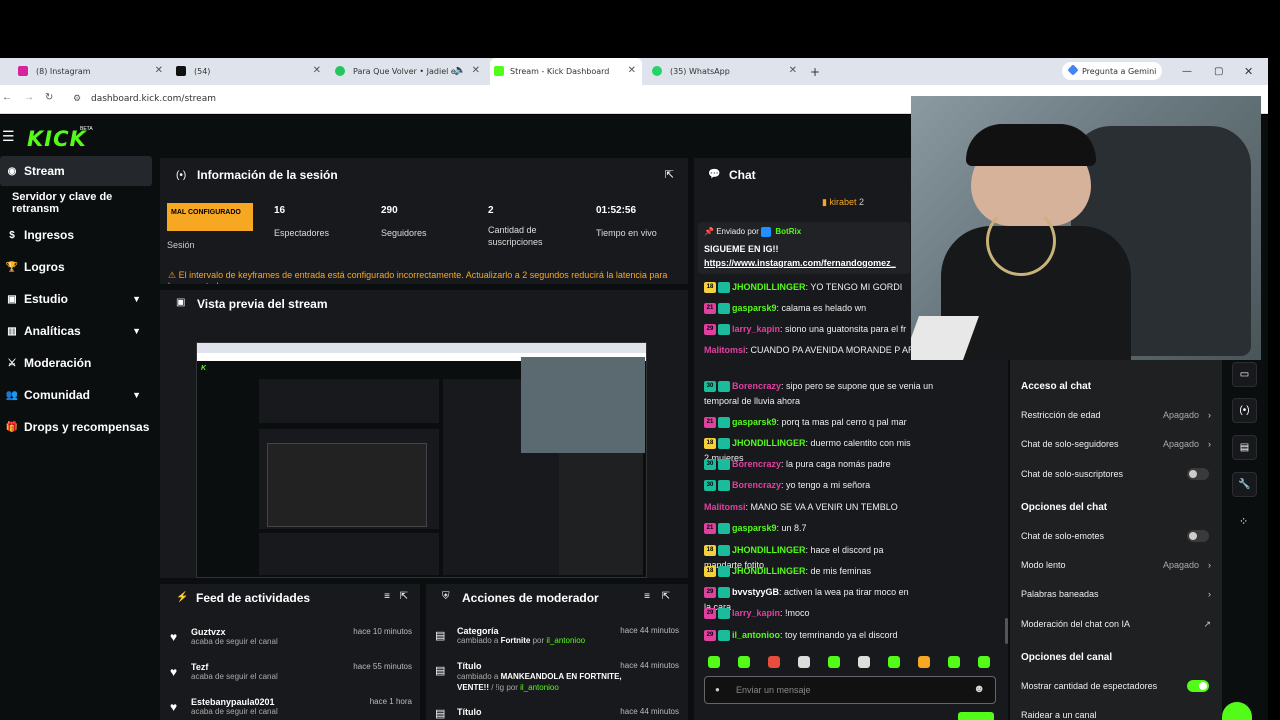  What do you see at coordinates (566, 71) in the screenshot?
I see `tab-kick-dashboard: Stream - Kick Dashboard ✕` at bounding box center [566, 71].